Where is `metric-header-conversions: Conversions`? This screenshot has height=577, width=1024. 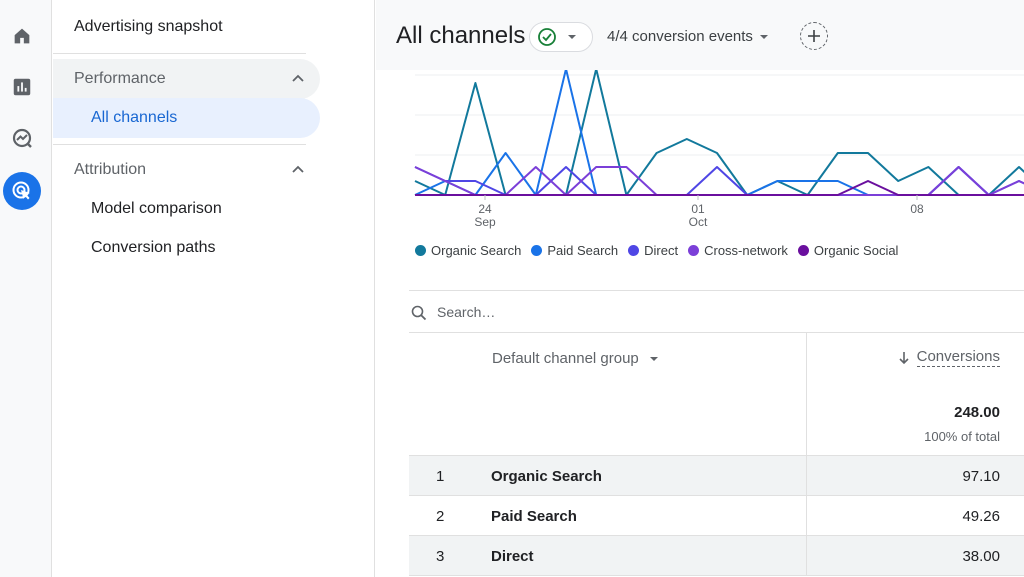
metric-header-conversions: Conversions is located at coordinates (948, 357).